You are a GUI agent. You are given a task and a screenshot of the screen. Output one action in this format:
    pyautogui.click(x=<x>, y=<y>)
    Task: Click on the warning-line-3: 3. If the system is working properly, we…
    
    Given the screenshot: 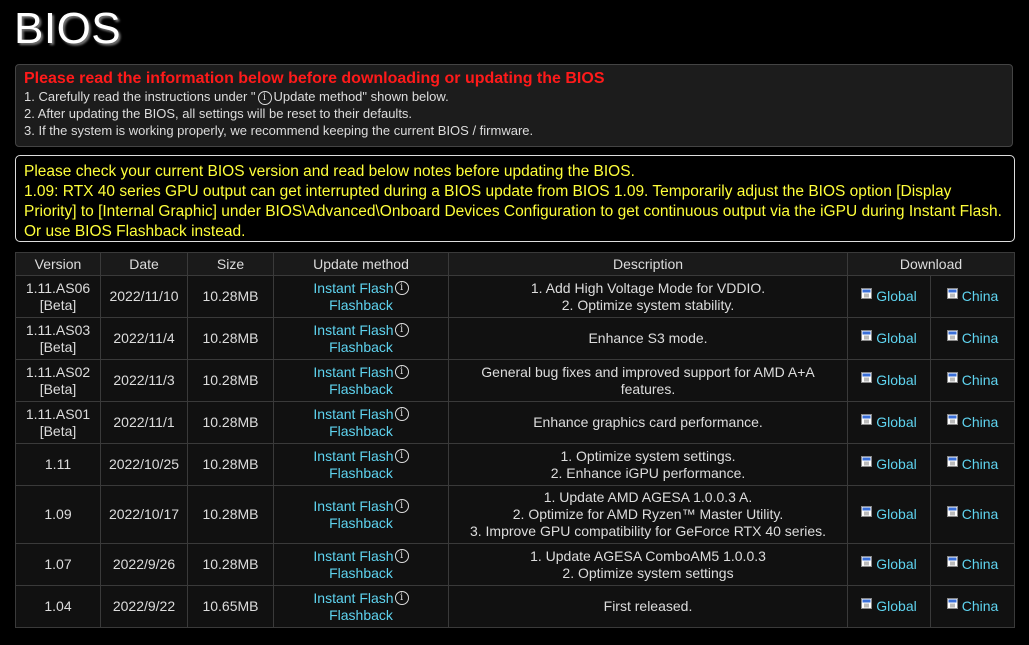 What is the action you would take?
    pyautogui.click(x=279, y=130)
    